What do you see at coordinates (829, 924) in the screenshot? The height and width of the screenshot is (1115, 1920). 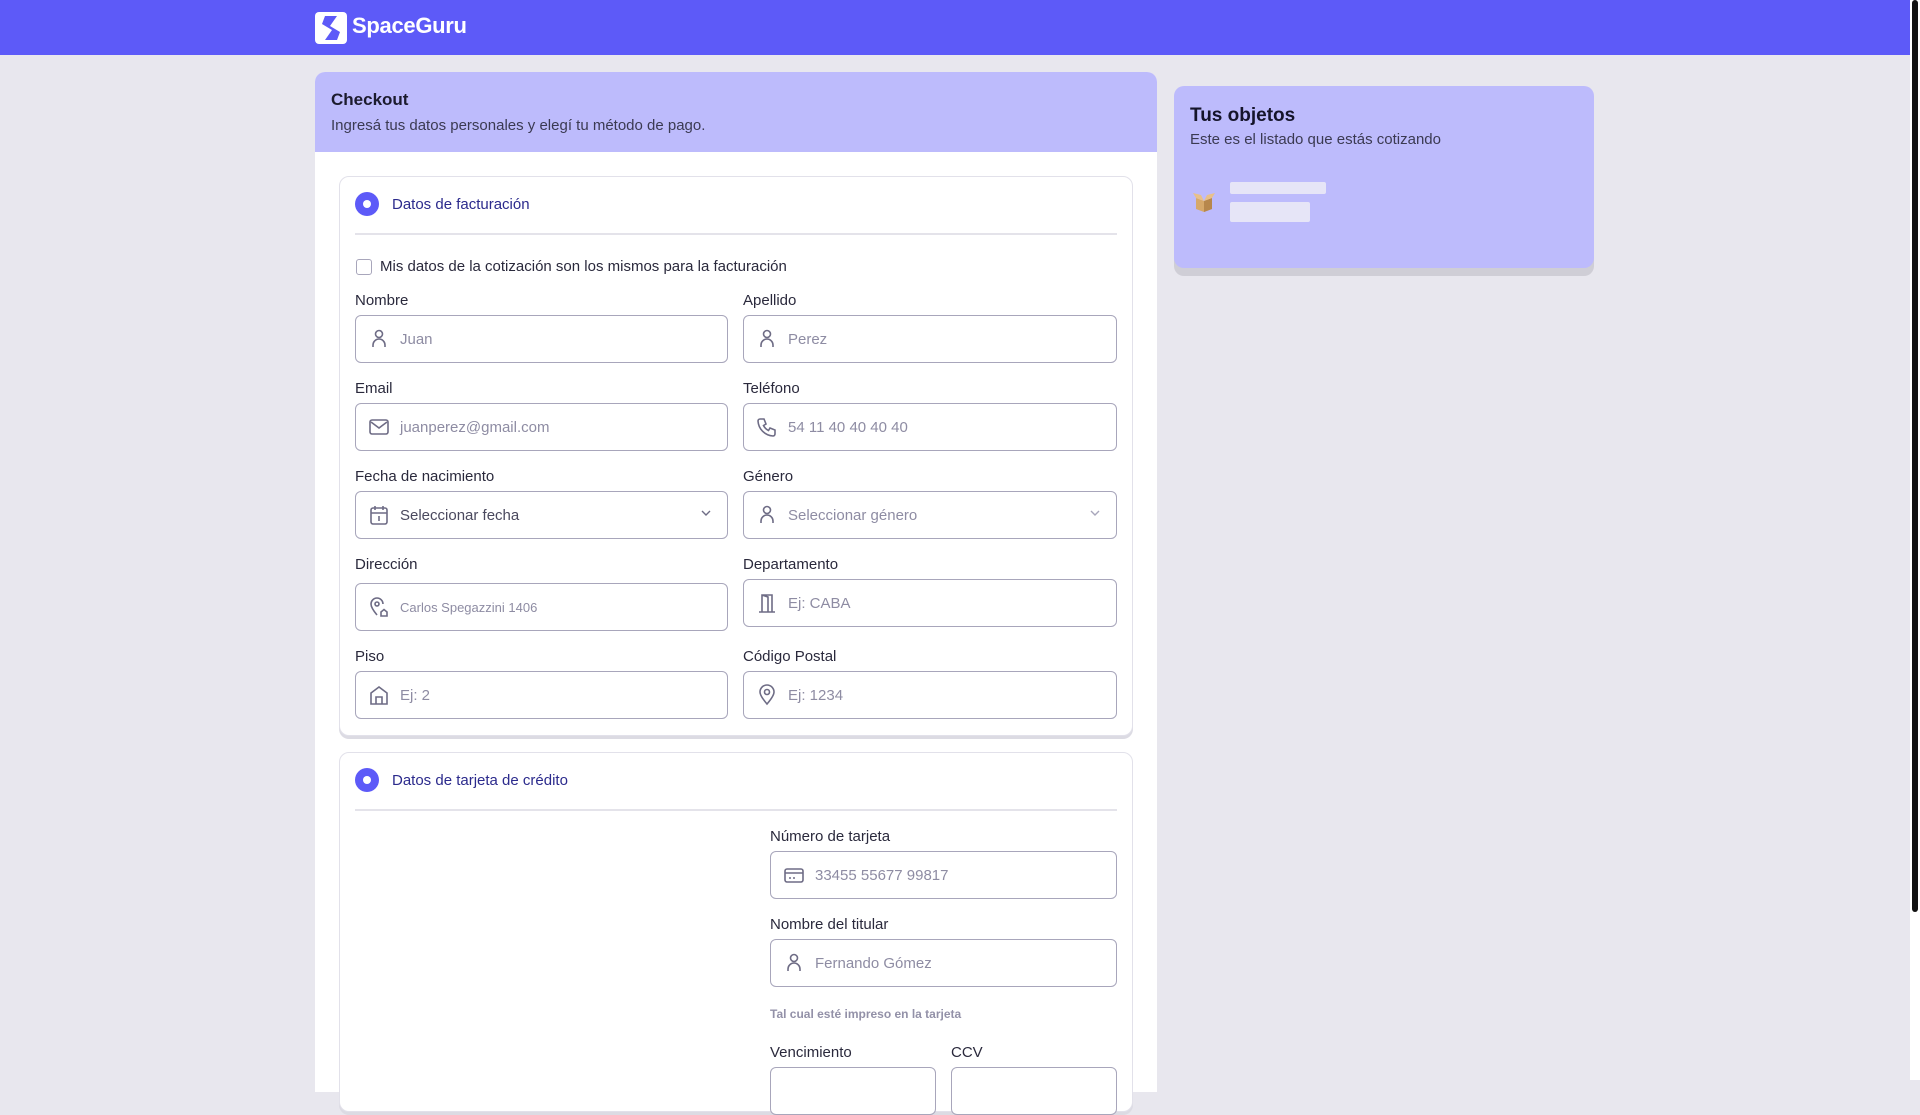 I see `holder-label: Nombre del titular` at bounding box center [829, 924].